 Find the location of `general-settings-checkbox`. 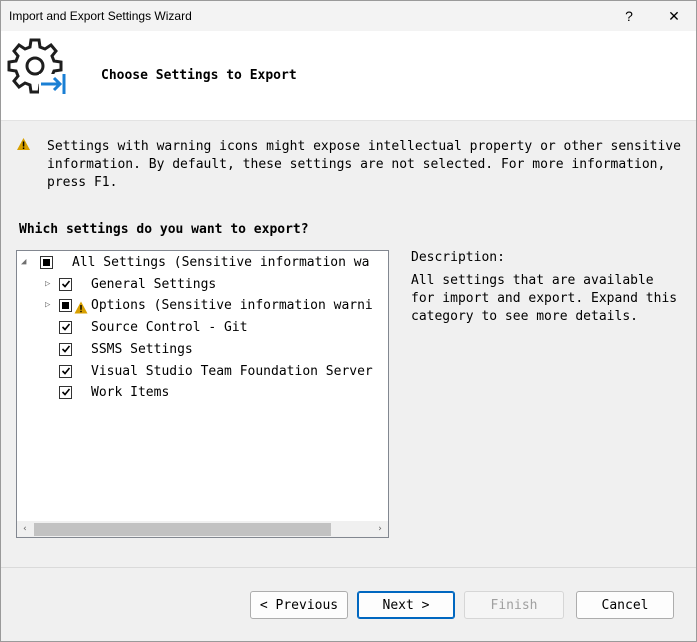

general-settings-checkbox is located at coordinates (65, 284).